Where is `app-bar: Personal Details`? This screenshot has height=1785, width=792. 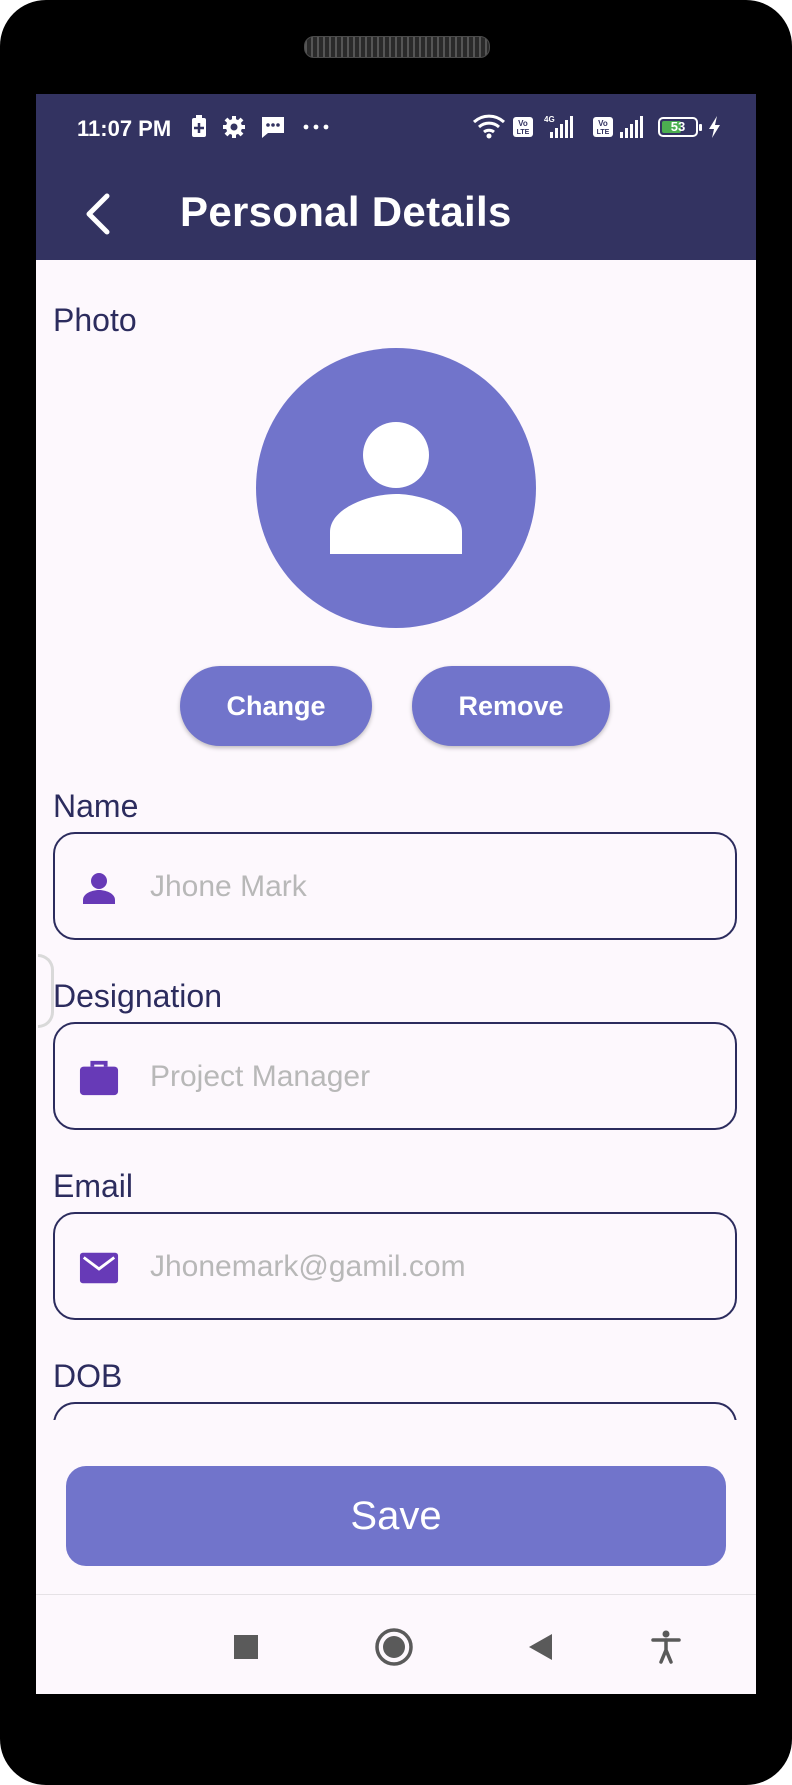
app-bar: Personal Details is located at coordinates (396, 213).